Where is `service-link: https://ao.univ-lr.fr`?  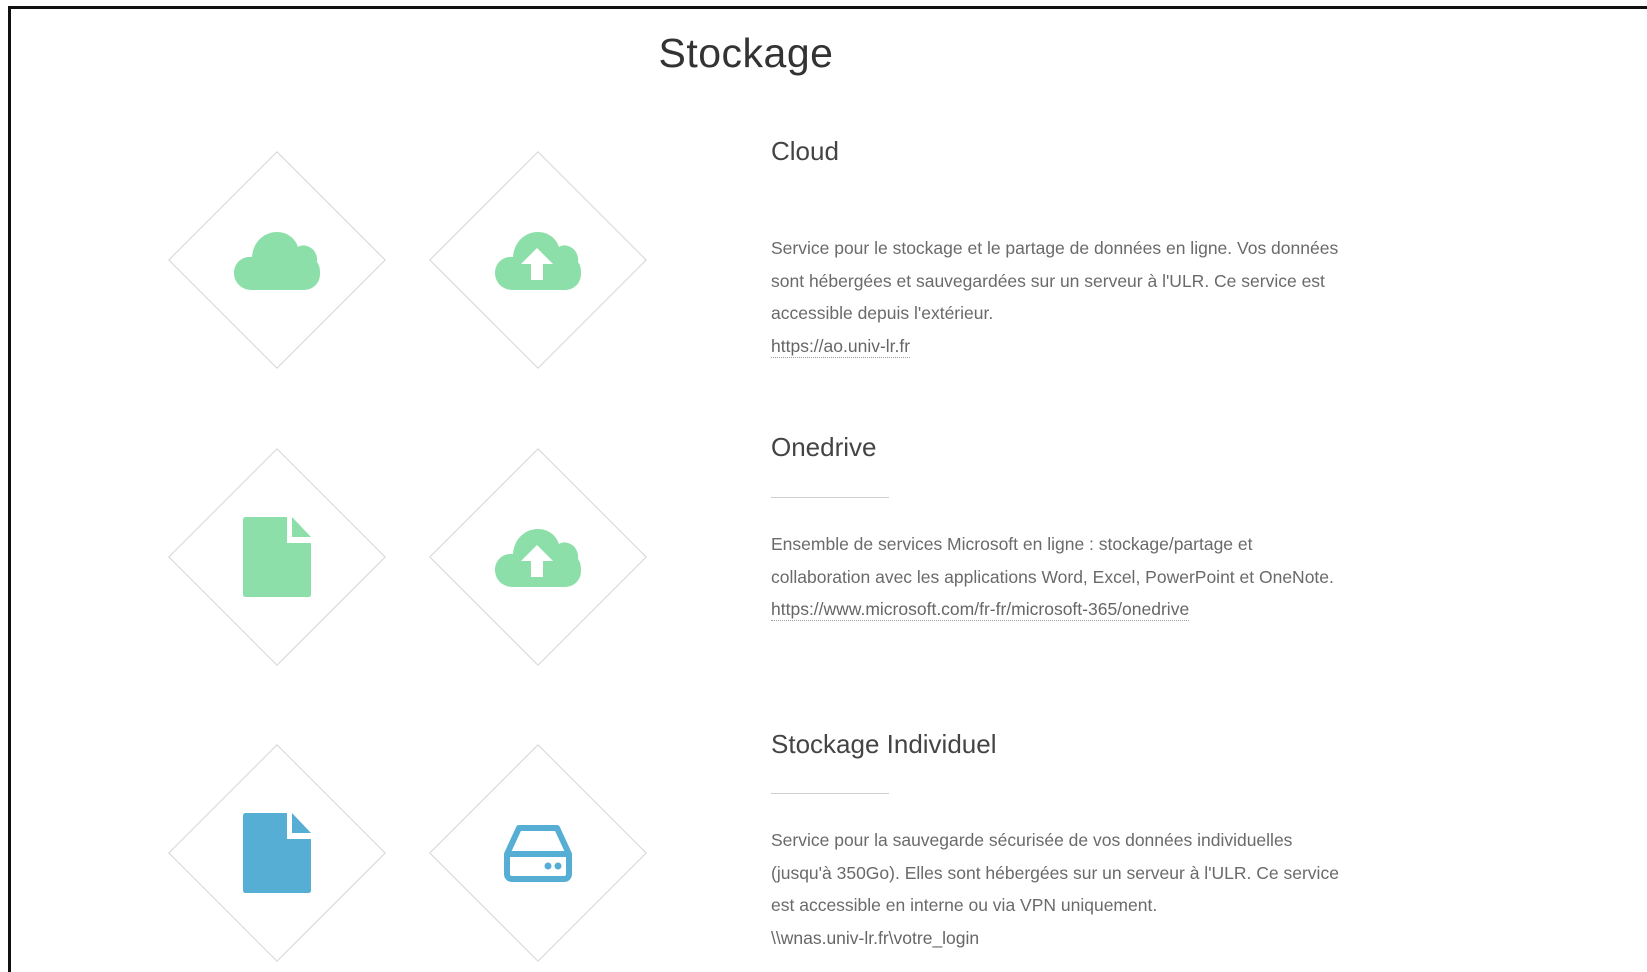
service-link: https://ao.univ-lr.fr is located at coordinates (841, 346).